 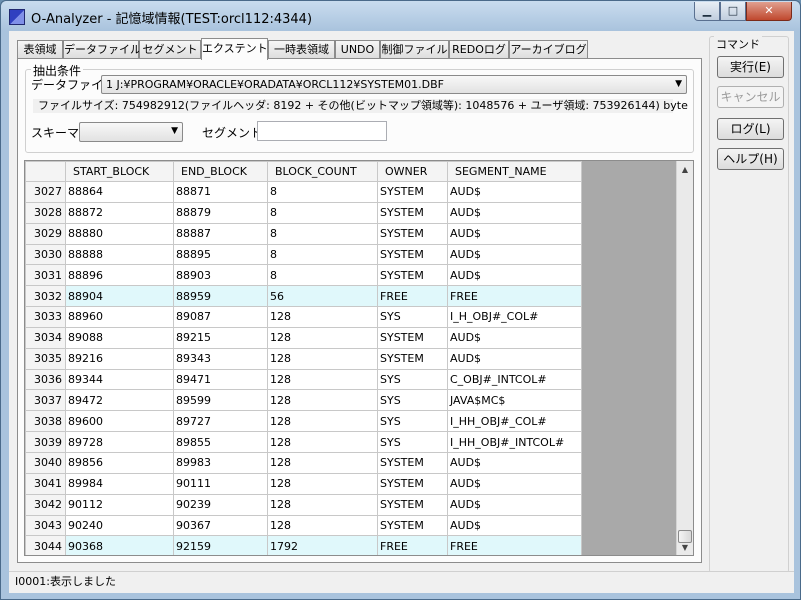 What do you see at coordinates (220, 379) in the screenshot?
I see `table-cell: 89471` at bounding box center [220, 379].